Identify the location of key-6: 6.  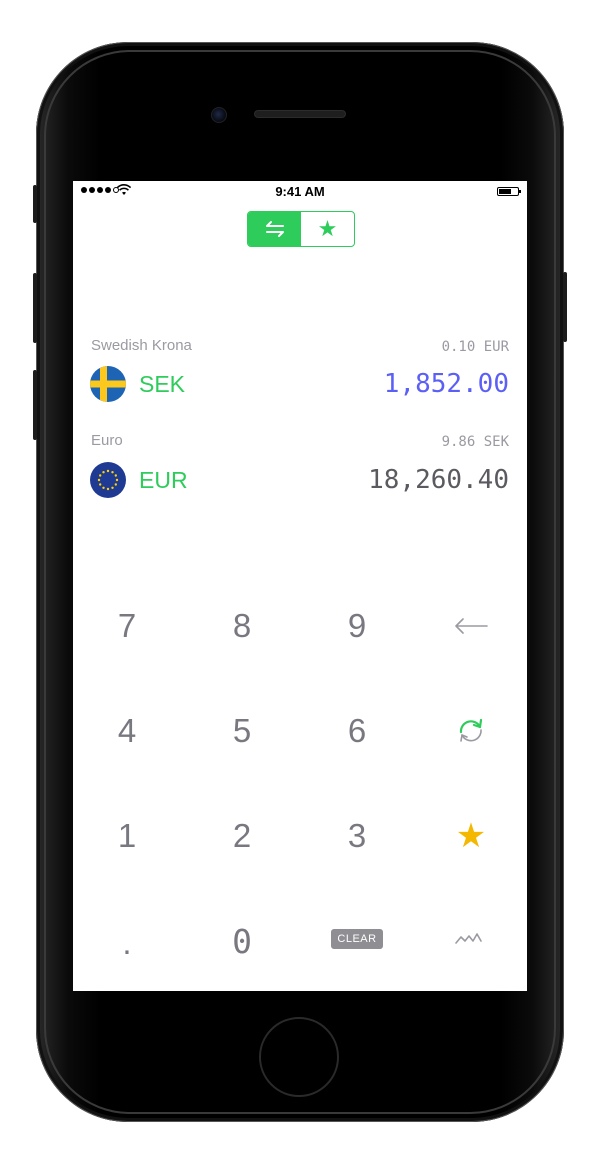
(357, 731).